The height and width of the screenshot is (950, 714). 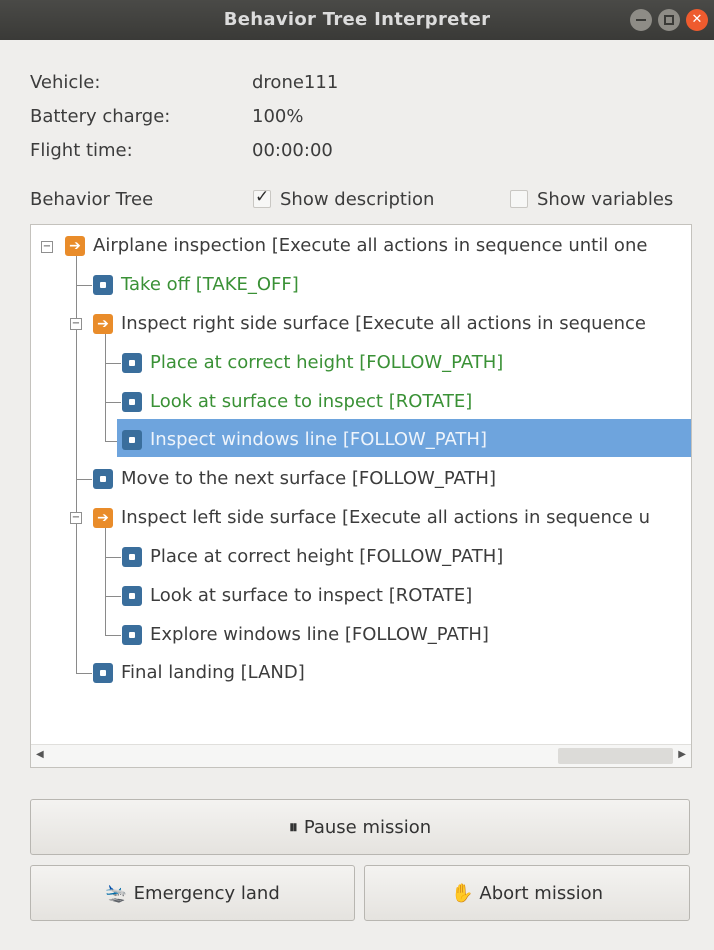 I want to click on tree-node-action: Explore windows line [FOLLOW_PATH], so click(x=305, y=635).